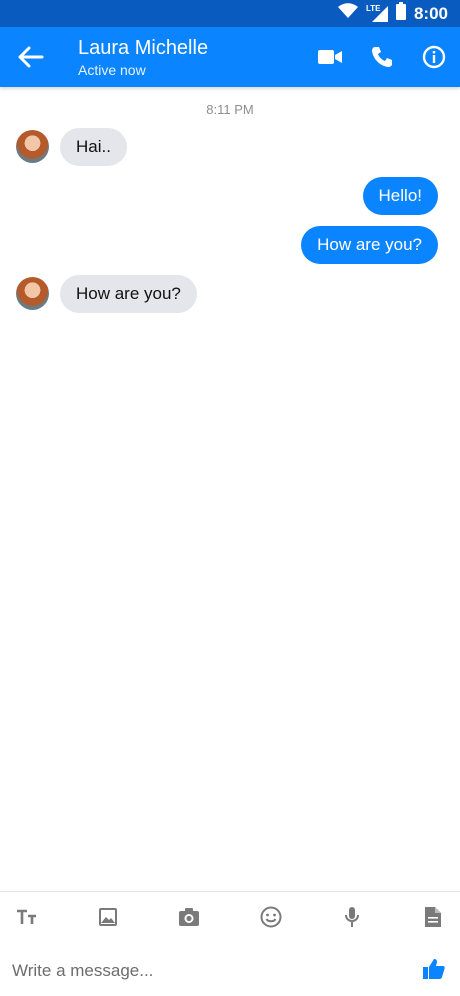  What do you see at coordinates (400, 196) in the screenshot?
I see `outgoing-message-bubble: Hello!` at bounding box center [400, 196].